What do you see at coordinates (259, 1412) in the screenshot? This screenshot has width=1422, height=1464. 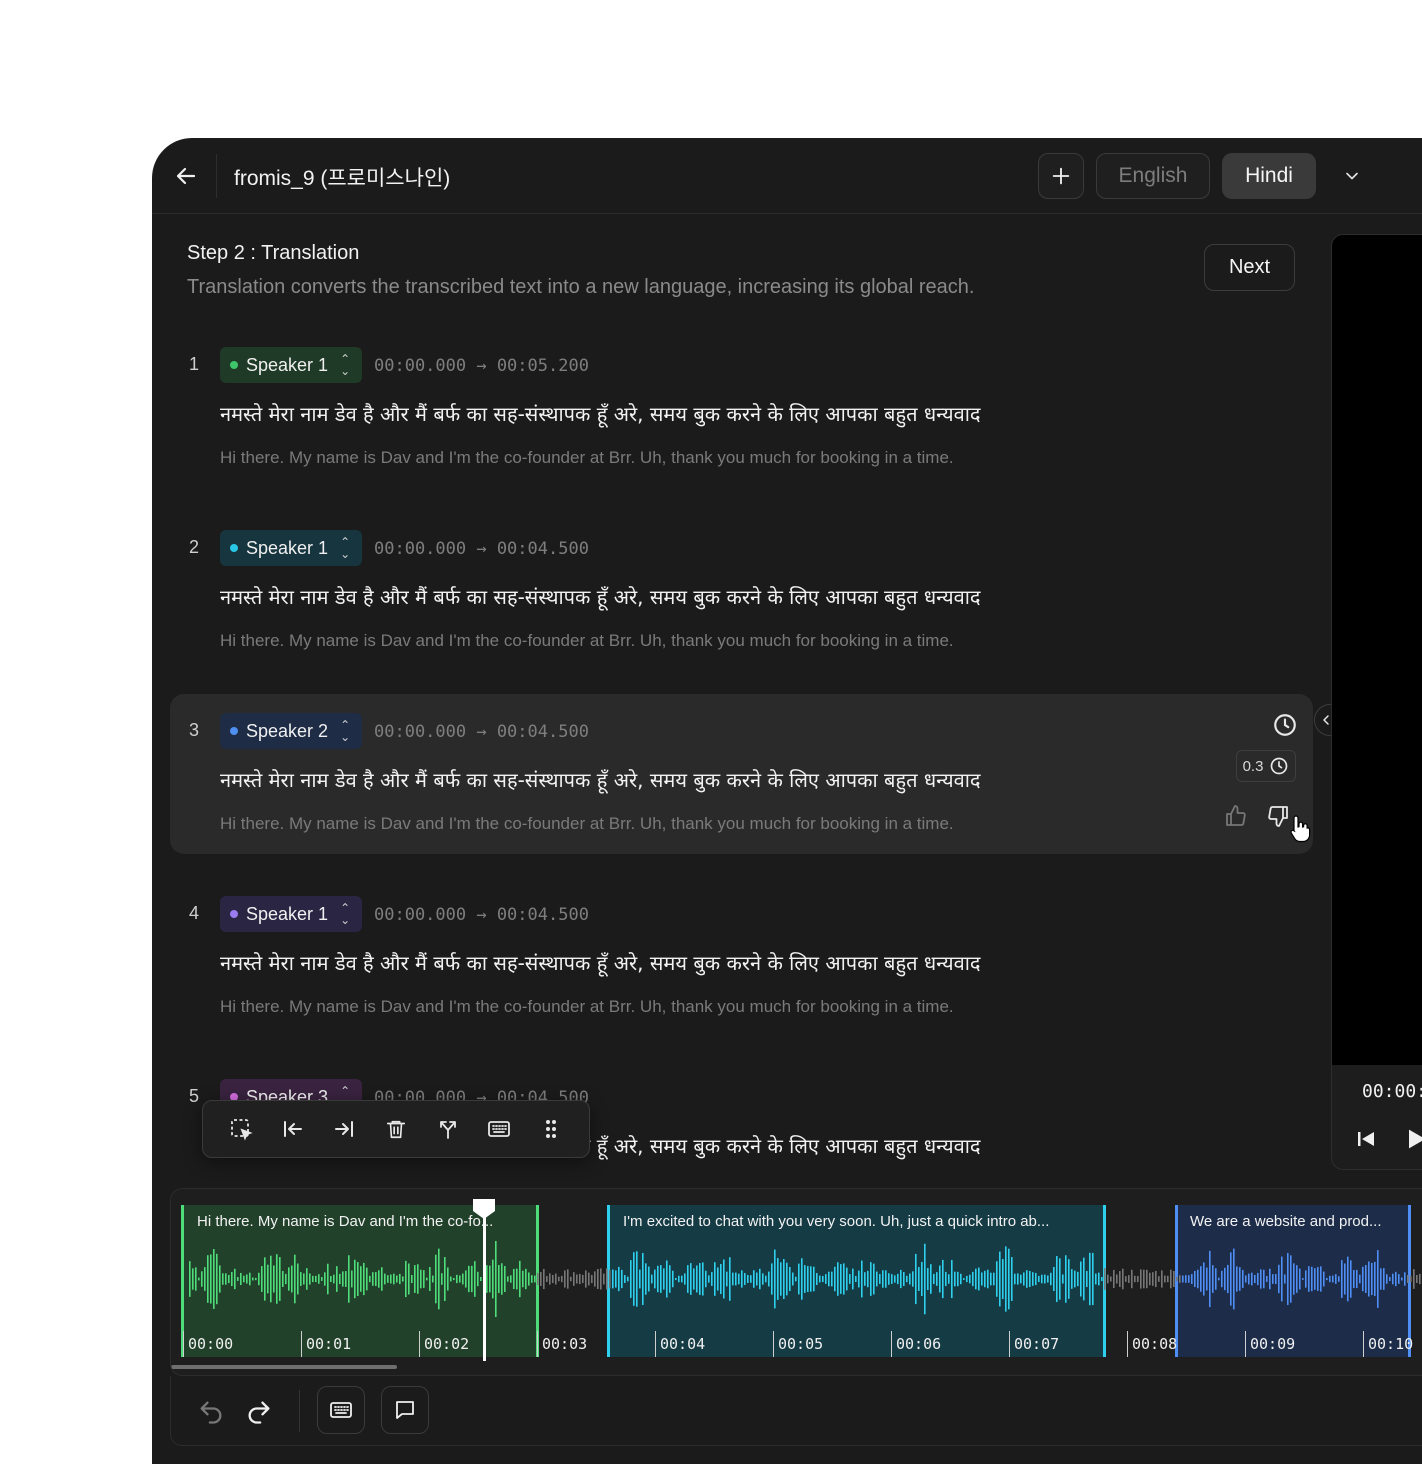 I see `redo-icon` at bounding box center [259, 1412].